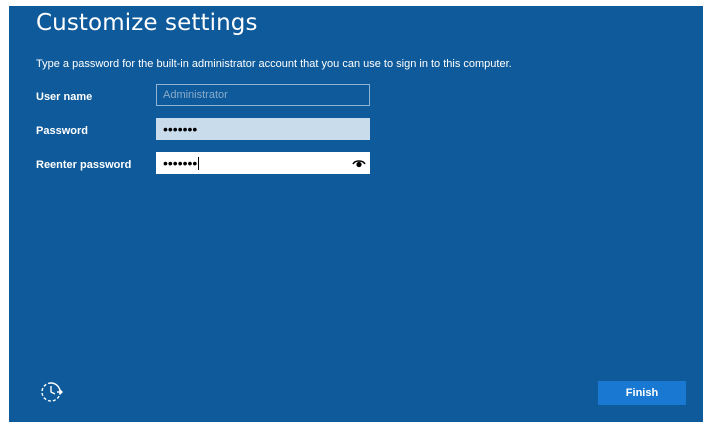  I want to click on username-label: User name, so click(64, 97).